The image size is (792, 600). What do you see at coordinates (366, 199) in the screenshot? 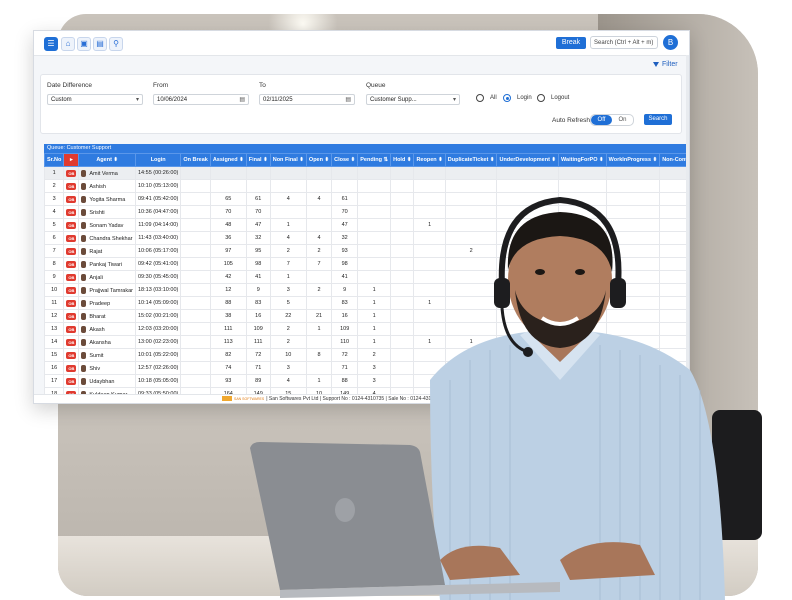
I see `table-row: 3 OB Yogita Sharma 09:41 (05:42:00) 65 61 4 4 61` at bounding box center [366, 199].